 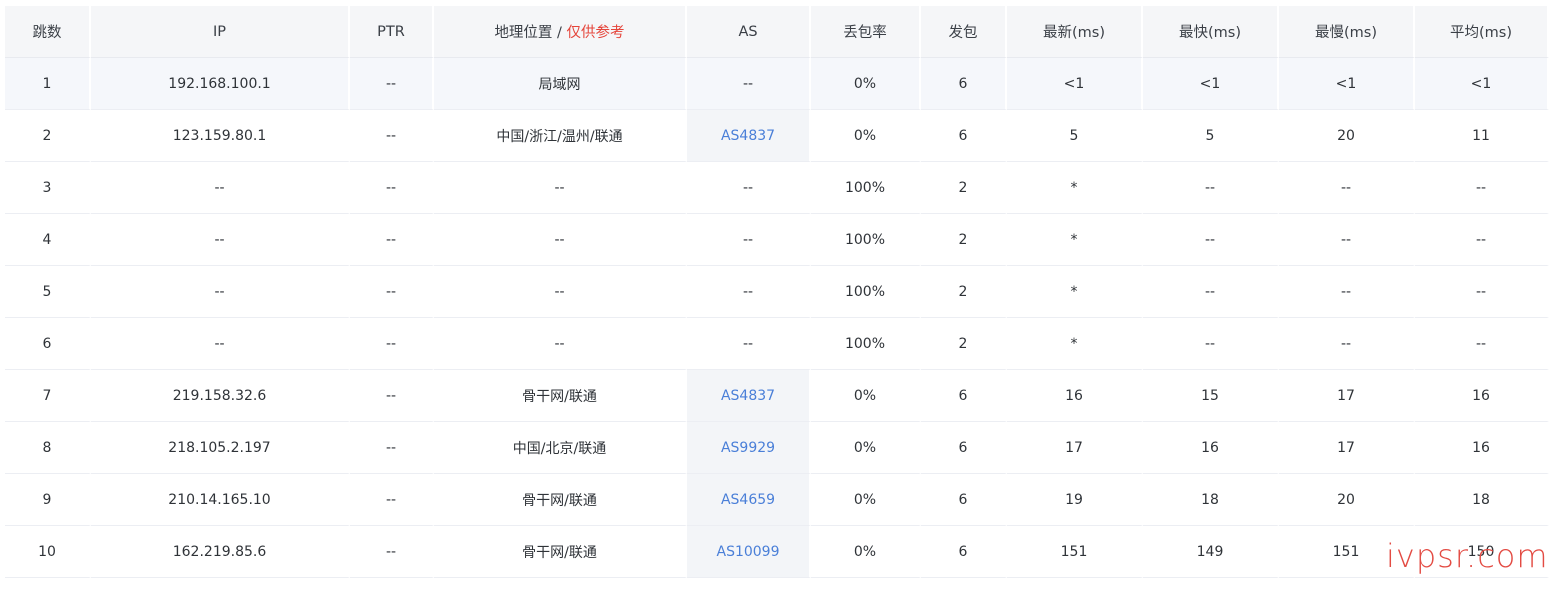 What do you see at coordinates (220, 500) in the screenshot?
I see `cell-ip: 210.14.165.10` at bounding box center [220, 500].